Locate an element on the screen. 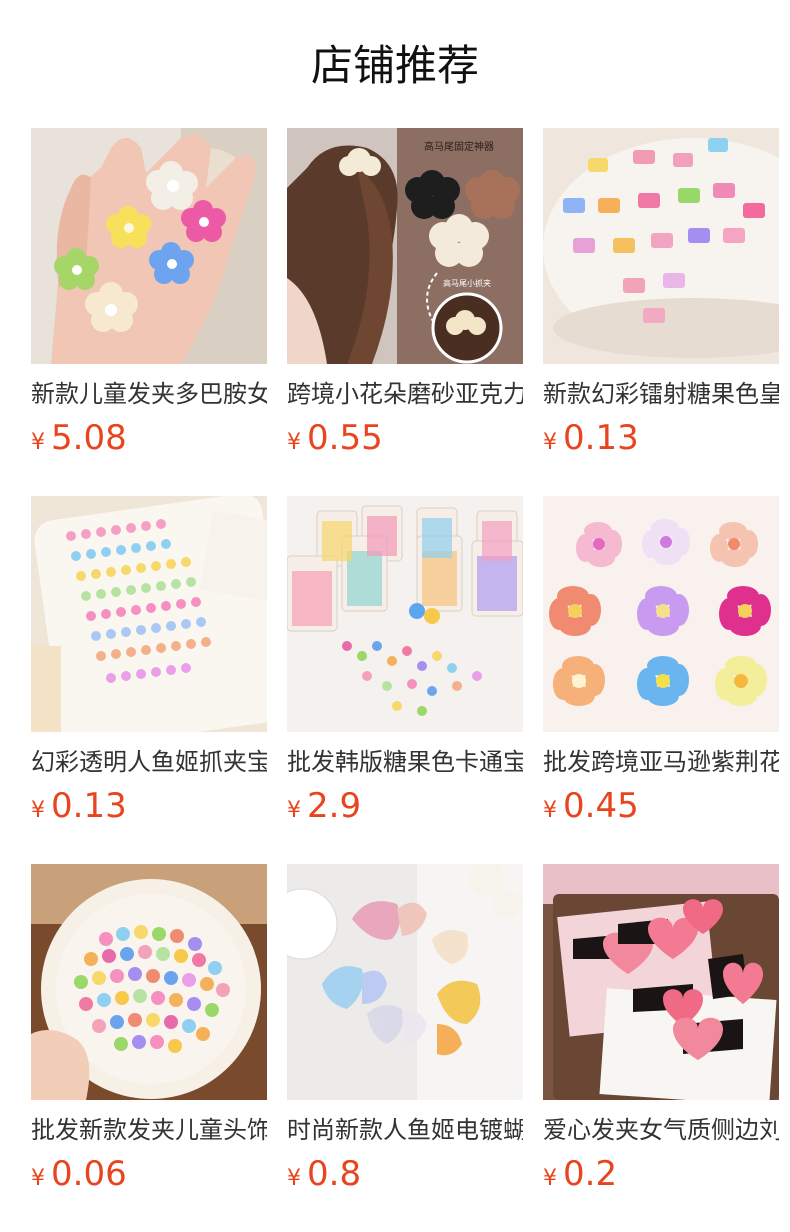  product-card: 批发跨境亚马逊紫荆花 ¥0.45 is located at coordinates (661, 680).